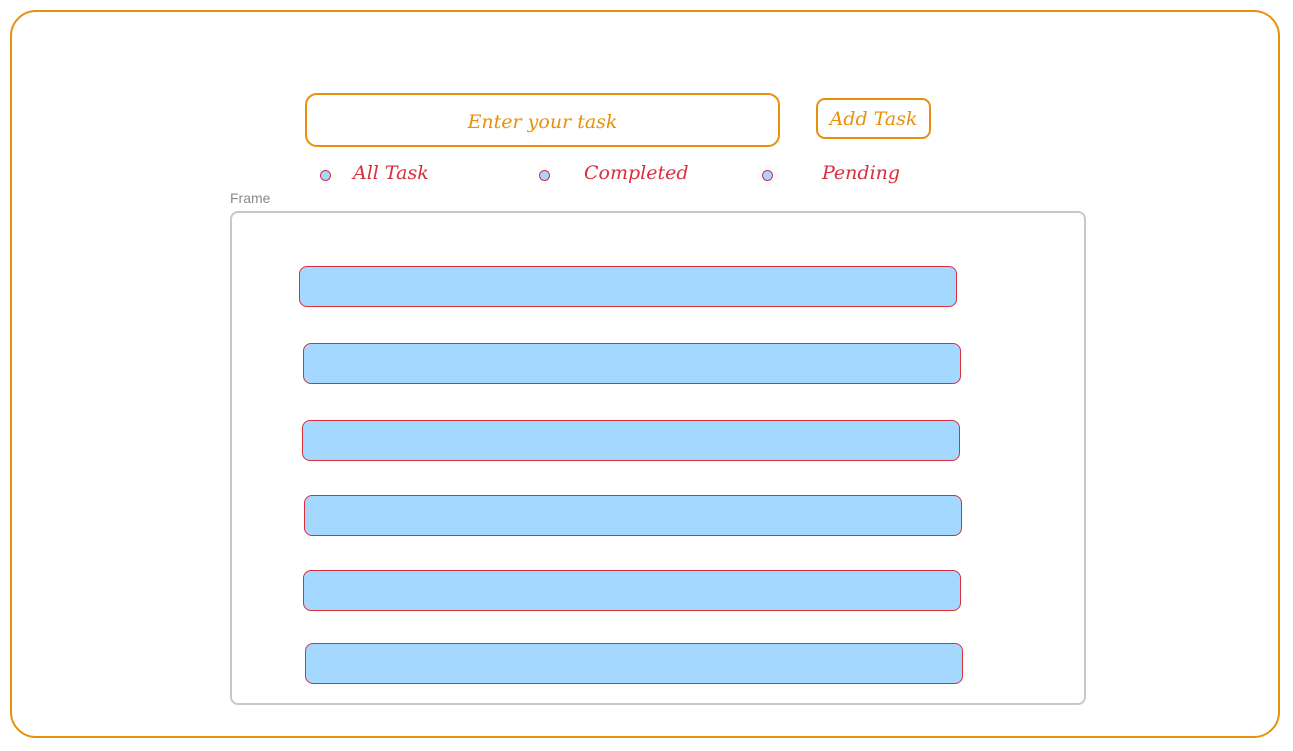 This screenshot has height=751, width=1293. I want to click on filter-pending-label: Pending, so click(861, 173).